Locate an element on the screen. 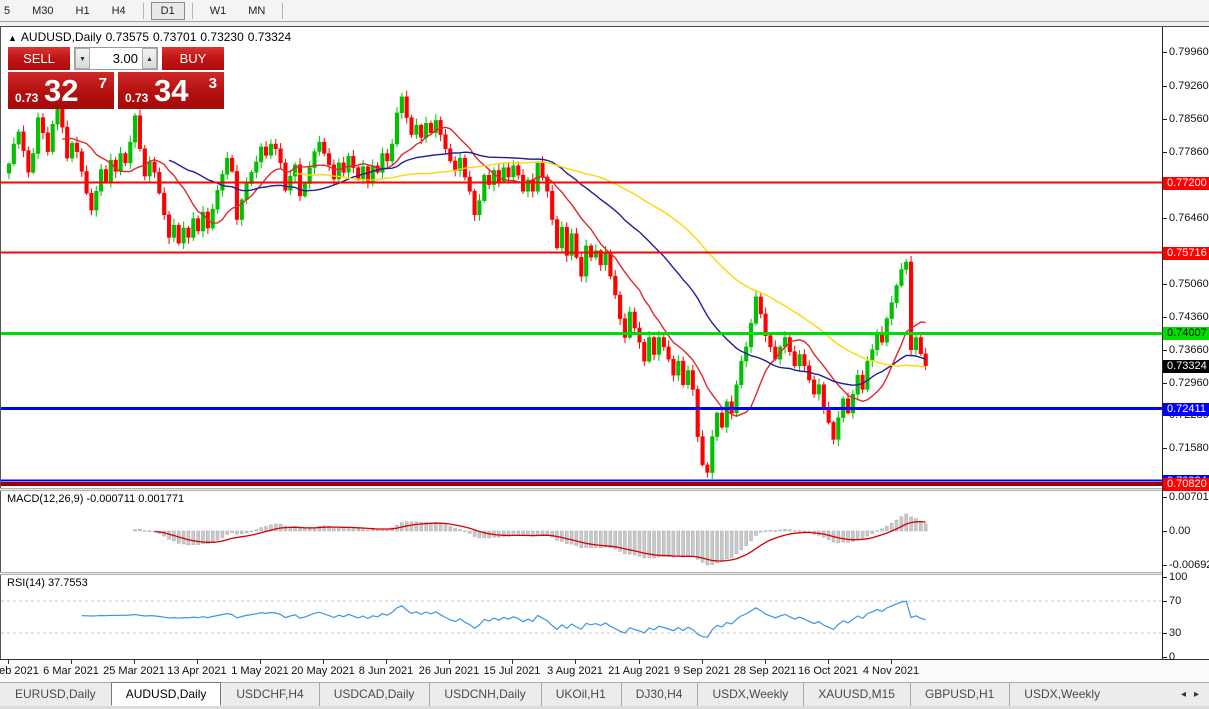 Image resolution: width=1209 pixels, height=709 pixels. price-badge: 0.77200 is located at coordinates (1186, 183).